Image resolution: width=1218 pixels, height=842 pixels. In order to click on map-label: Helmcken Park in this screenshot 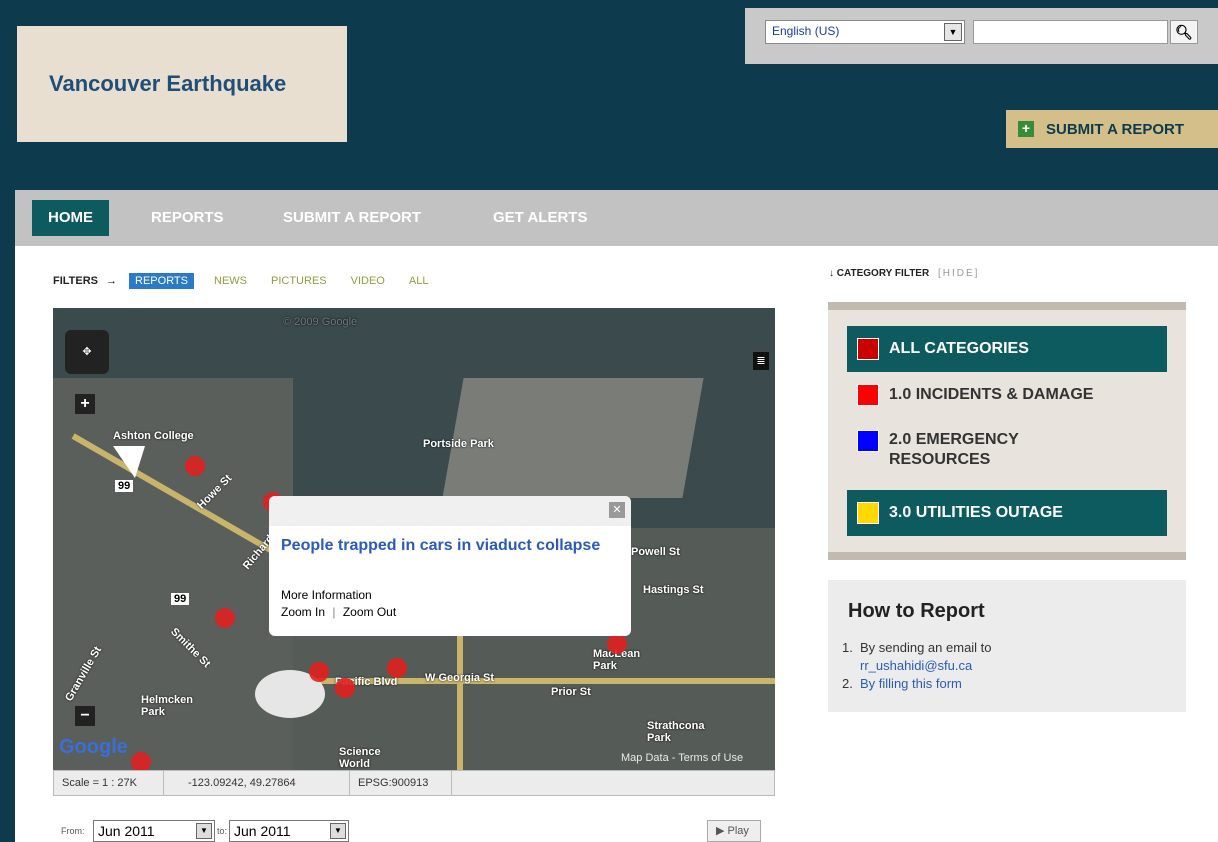, I will do `click(167, 706)`.